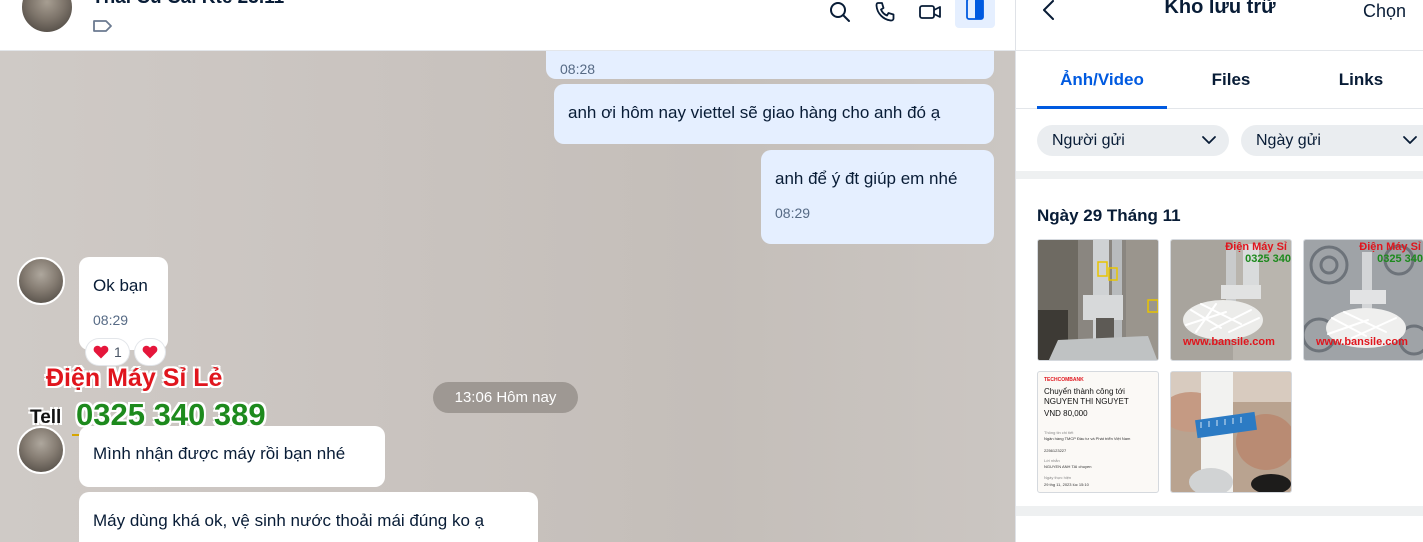 The width and height of the screenshot is (1423, 542). I want to click on message-reactions: 1, so click(125, 352).